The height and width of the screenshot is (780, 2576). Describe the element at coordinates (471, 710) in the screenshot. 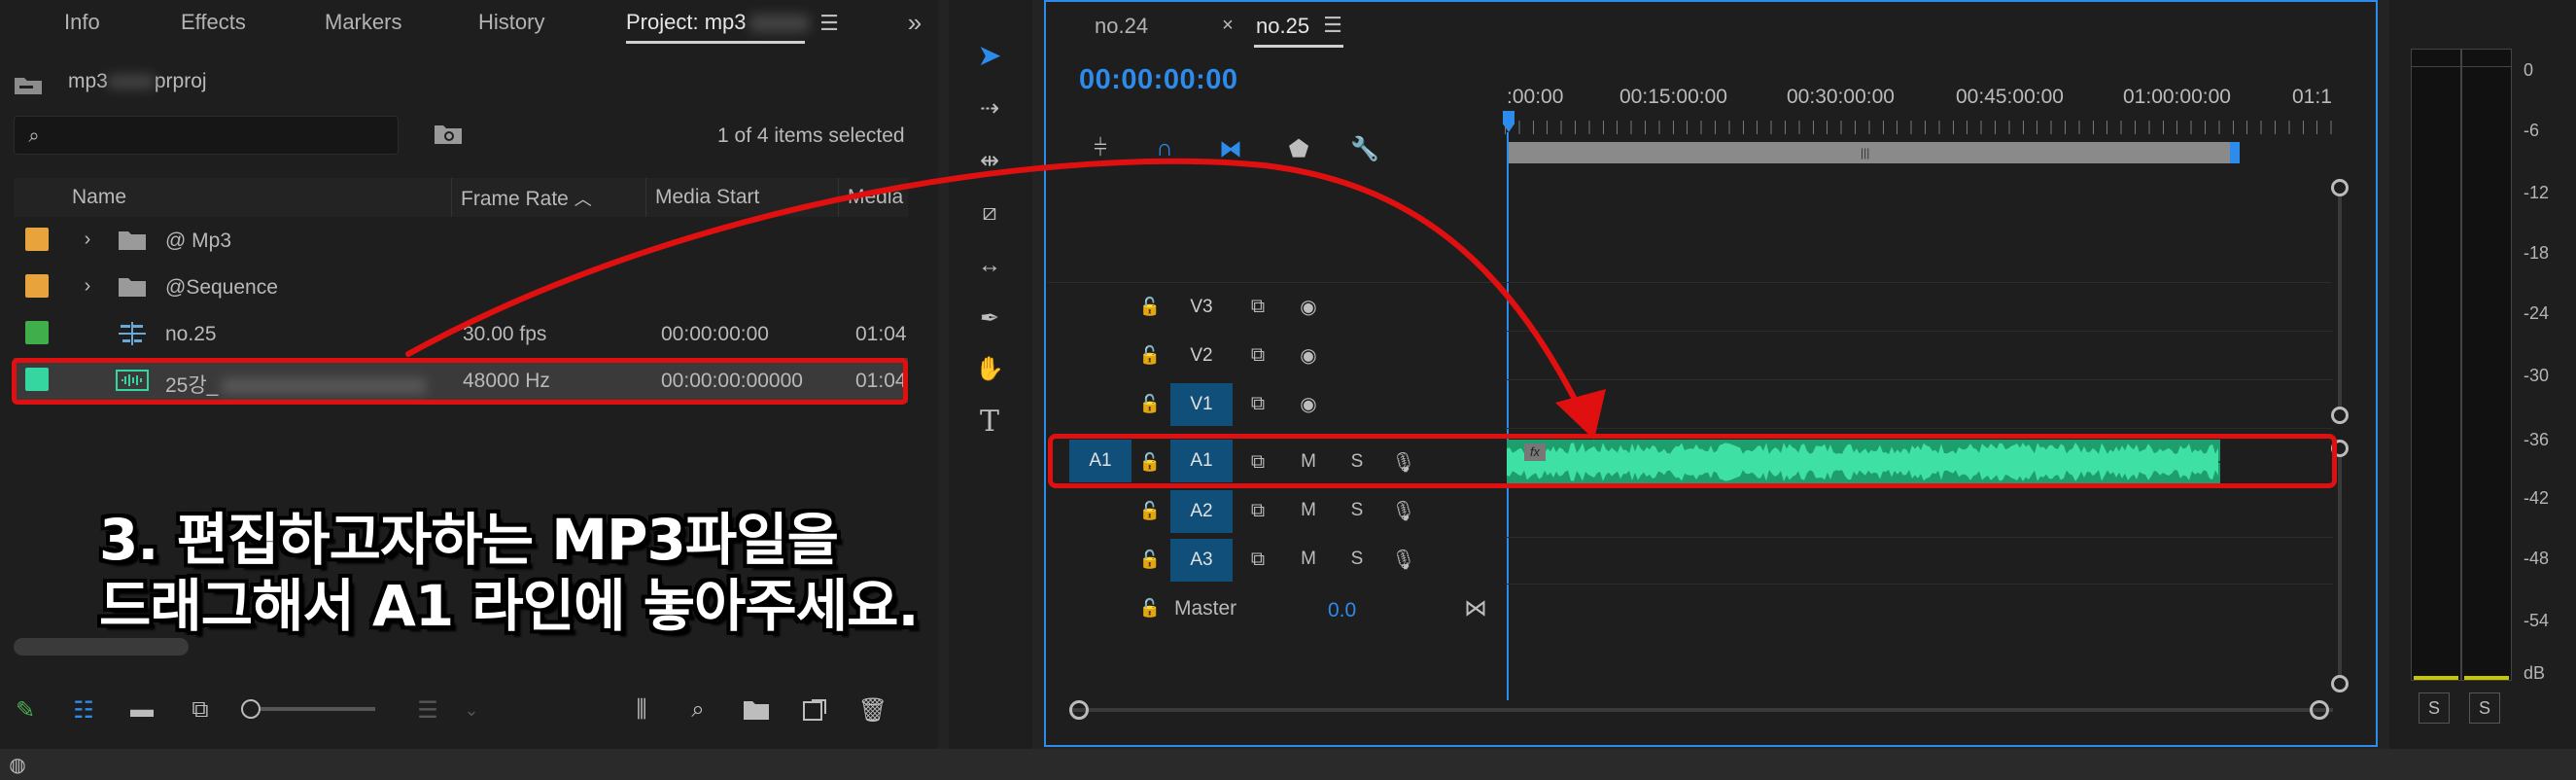

I see `chevron-down-icon: ⌄` at that location.